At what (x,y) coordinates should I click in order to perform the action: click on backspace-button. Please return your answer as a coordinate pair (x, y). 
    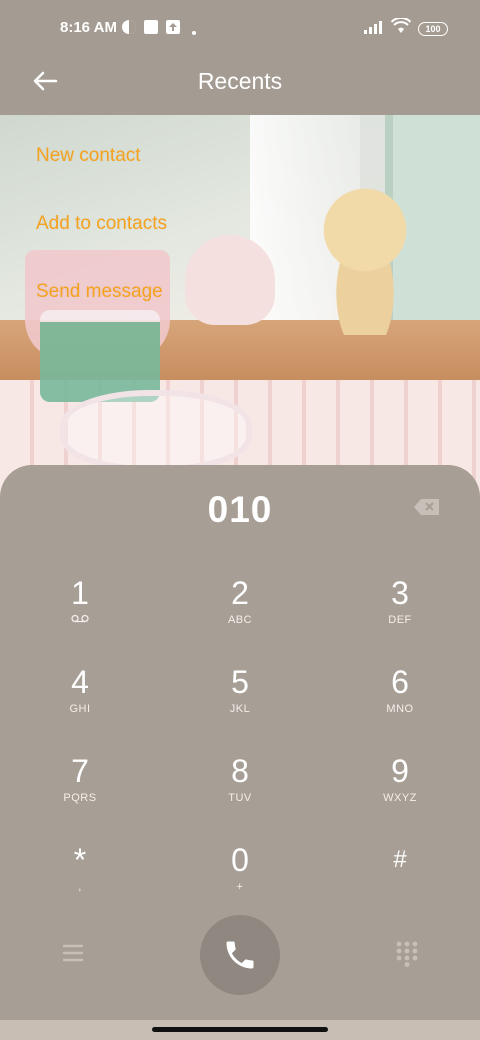
    Looking at the image, I should click on (427, 507).